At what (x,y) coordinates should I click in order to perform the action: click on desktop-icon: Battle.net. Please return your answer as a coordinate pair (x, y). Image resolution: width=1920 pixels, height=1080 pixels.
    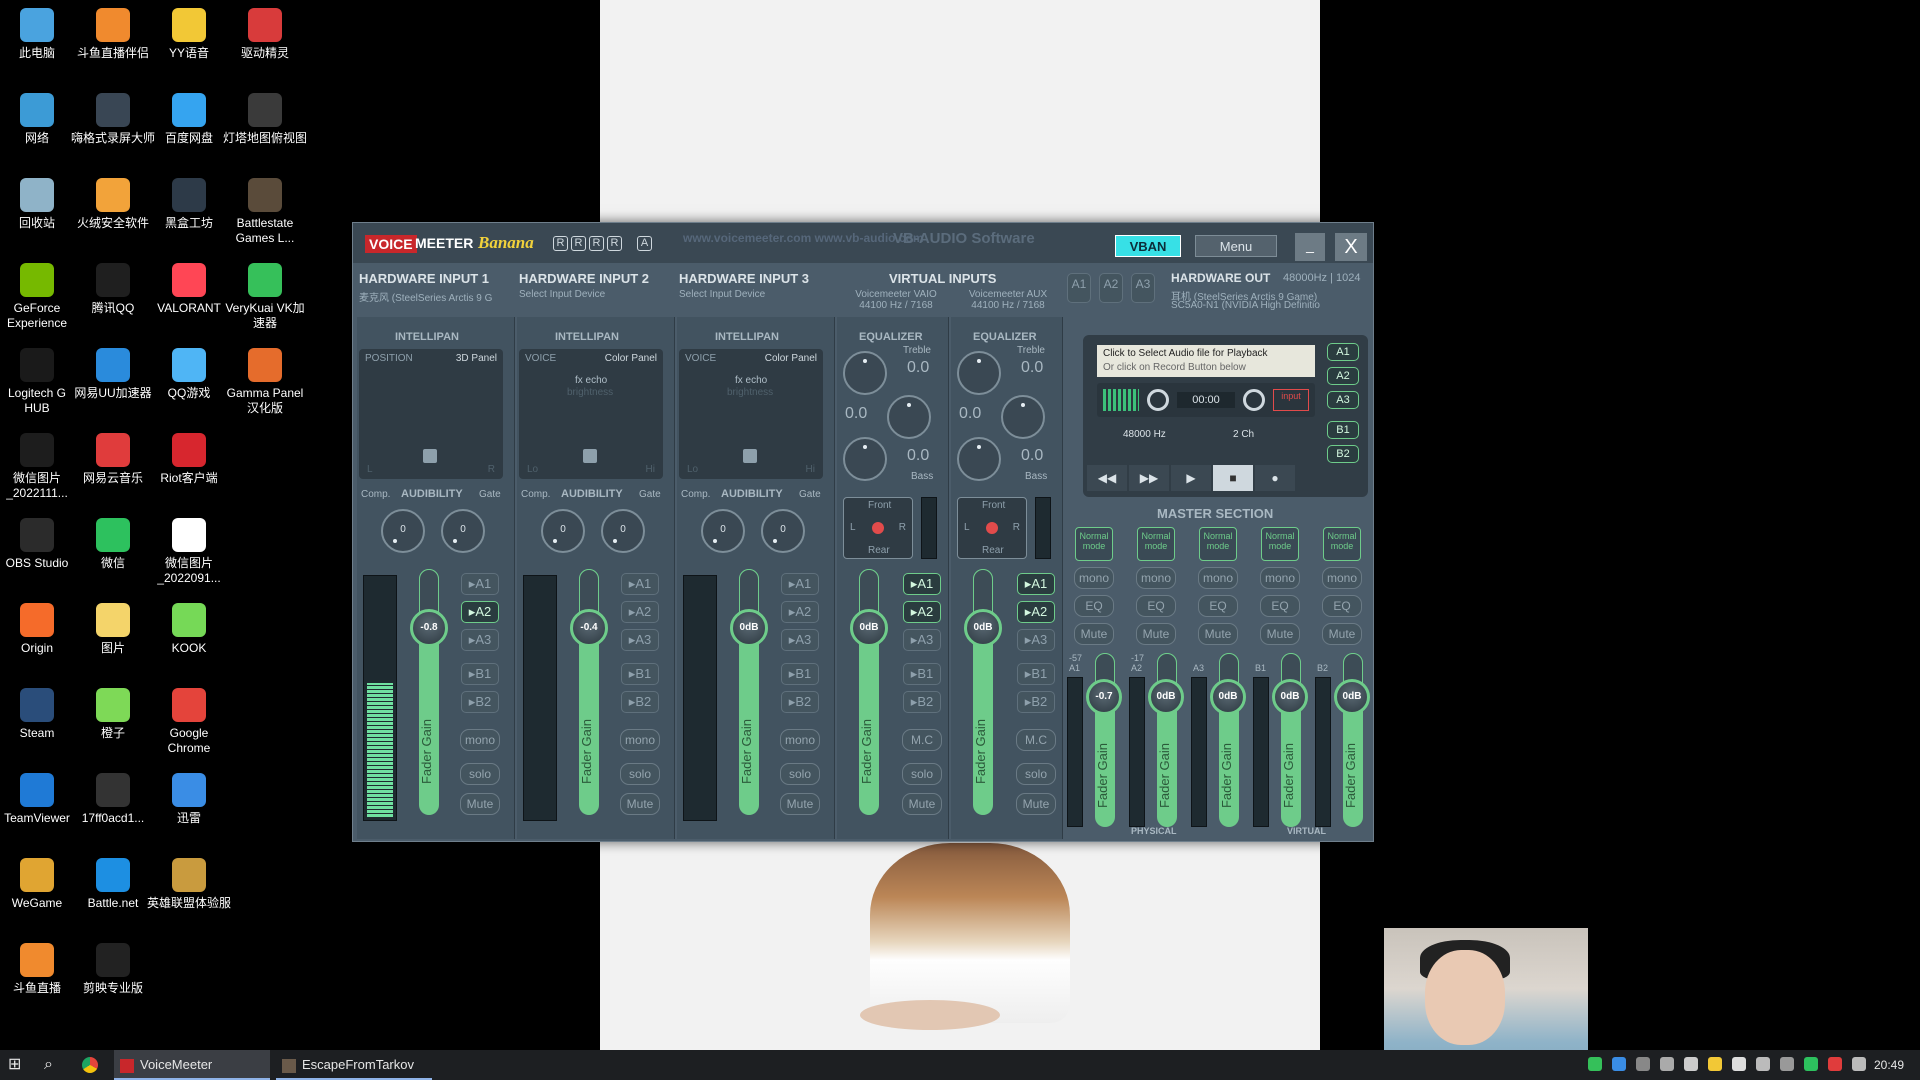
    Looking at the image, I should click on (113, 882).